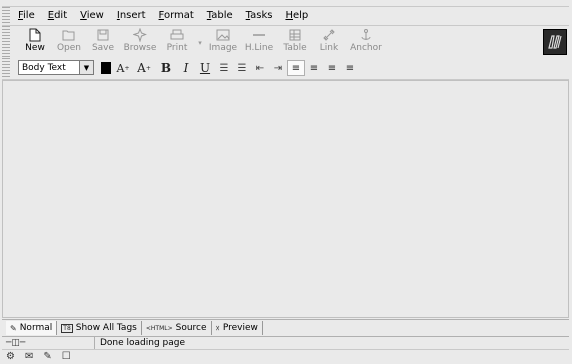 The width and height of the screenshot is (572, 364). Describe the element at coordinates (6, 68) in the screenshot. I see `format-toolbar-grip` at that location.